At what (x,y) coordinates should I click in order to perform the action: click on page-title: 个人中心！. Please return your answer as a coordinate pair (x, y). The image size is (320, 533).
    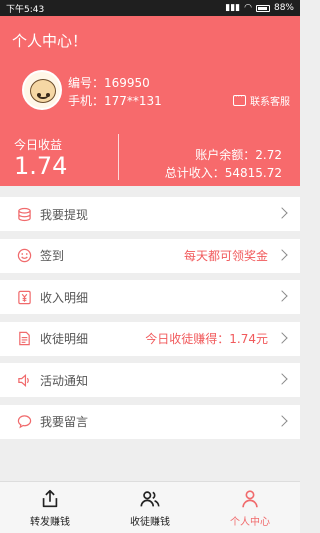
    Looking at the image, I should click on (50, 41).